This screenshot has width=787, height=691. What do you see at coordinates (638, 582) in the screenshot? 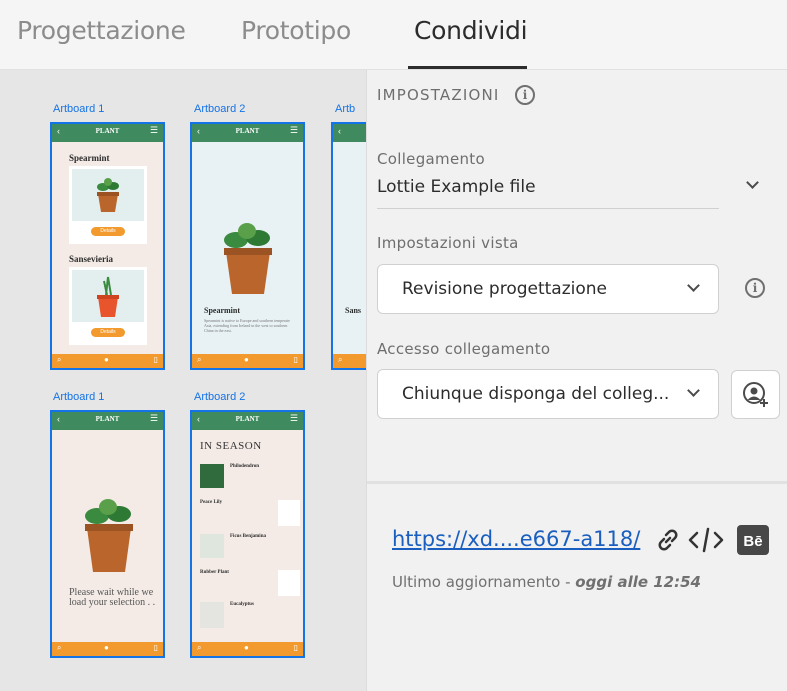
I see `last-updated-time: oggi alle 12:54` at bounding box center [638, 582].